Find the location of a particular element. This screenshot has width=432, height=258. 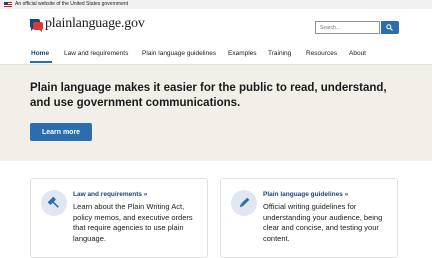

gavel-icon is located at coordinates (53, 202).